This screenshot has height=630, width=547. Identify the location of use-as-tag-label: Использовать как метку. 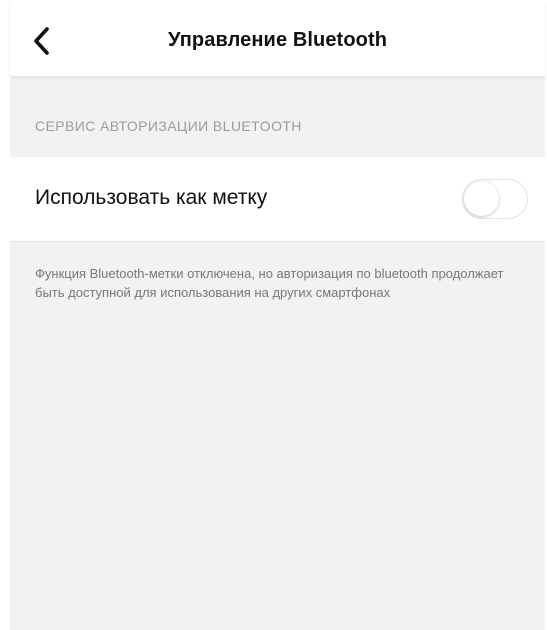
(151, 197).